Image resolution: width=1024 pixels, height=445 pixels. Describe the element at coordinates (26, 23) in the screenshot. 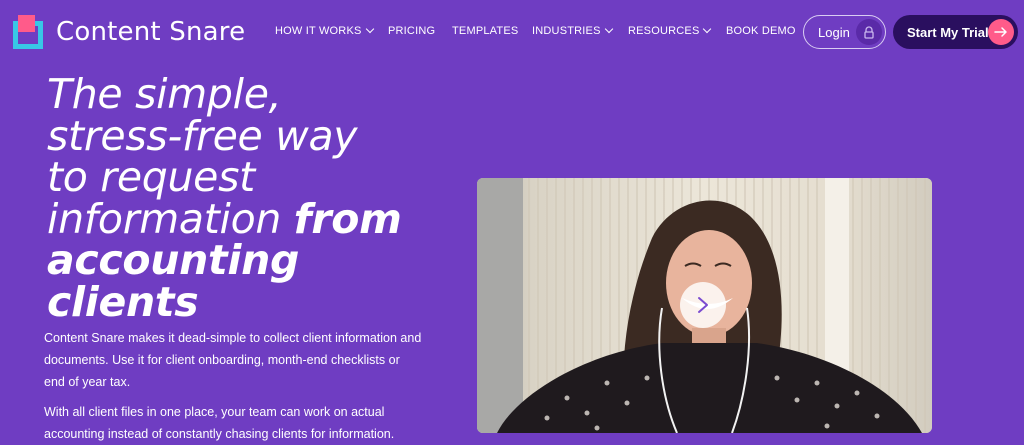

I see `logo-pink-square` at that location.